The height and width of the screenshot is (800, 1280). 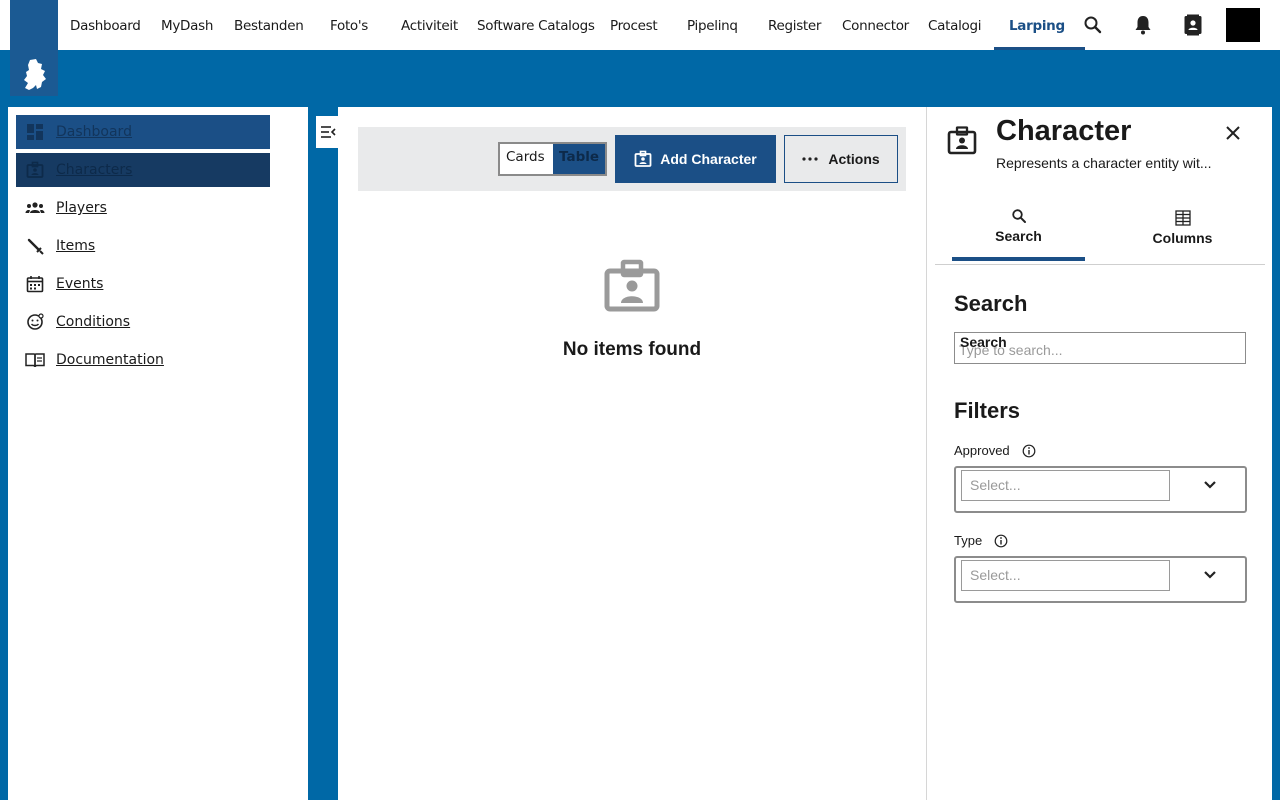 I want to click on menu-collapse-icon, so click(x=328, y=132).